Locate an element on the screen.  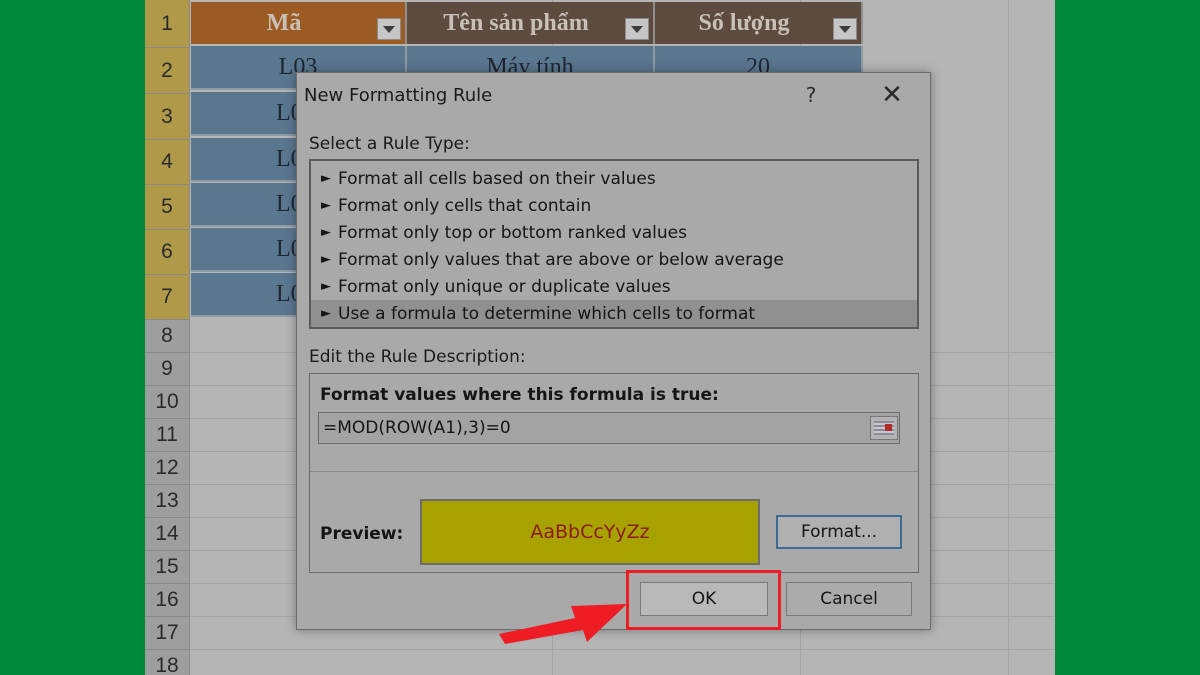
row-header: 10 is located at coordinates (167, 402).